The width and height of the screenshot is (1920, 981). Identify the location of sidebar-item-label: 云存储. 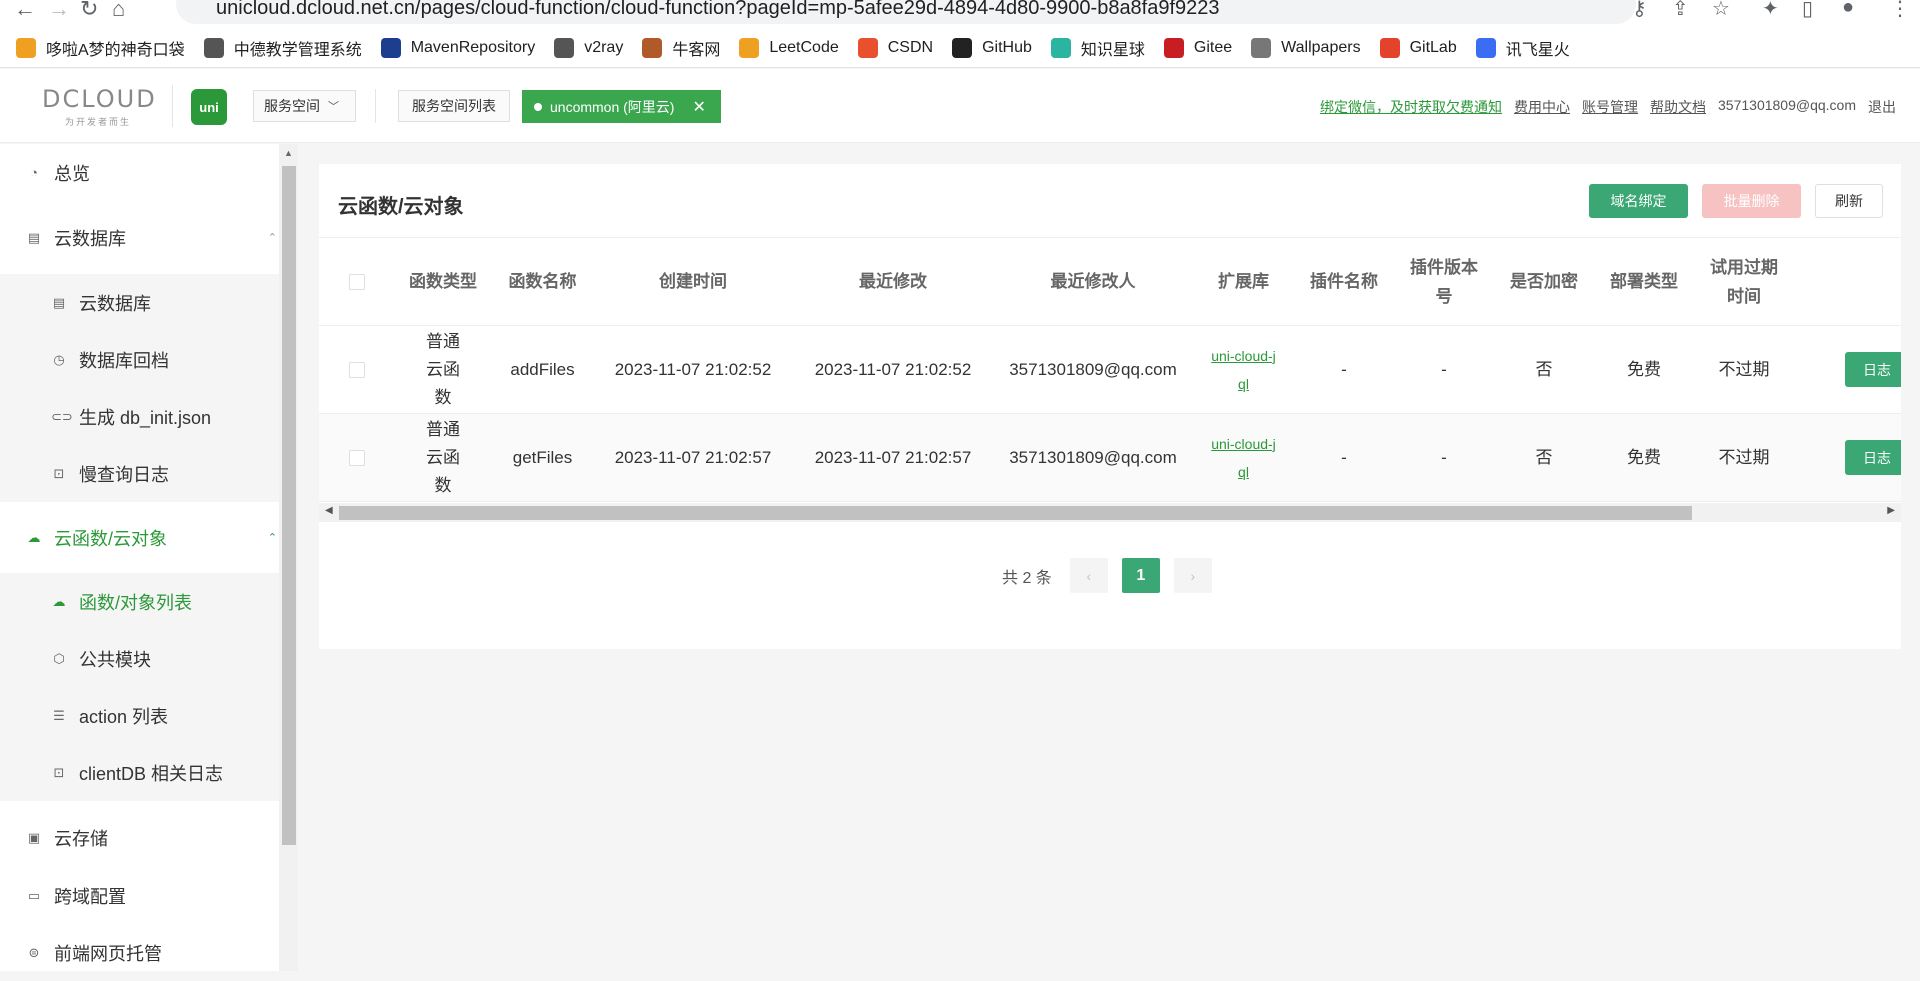
(81, 838).